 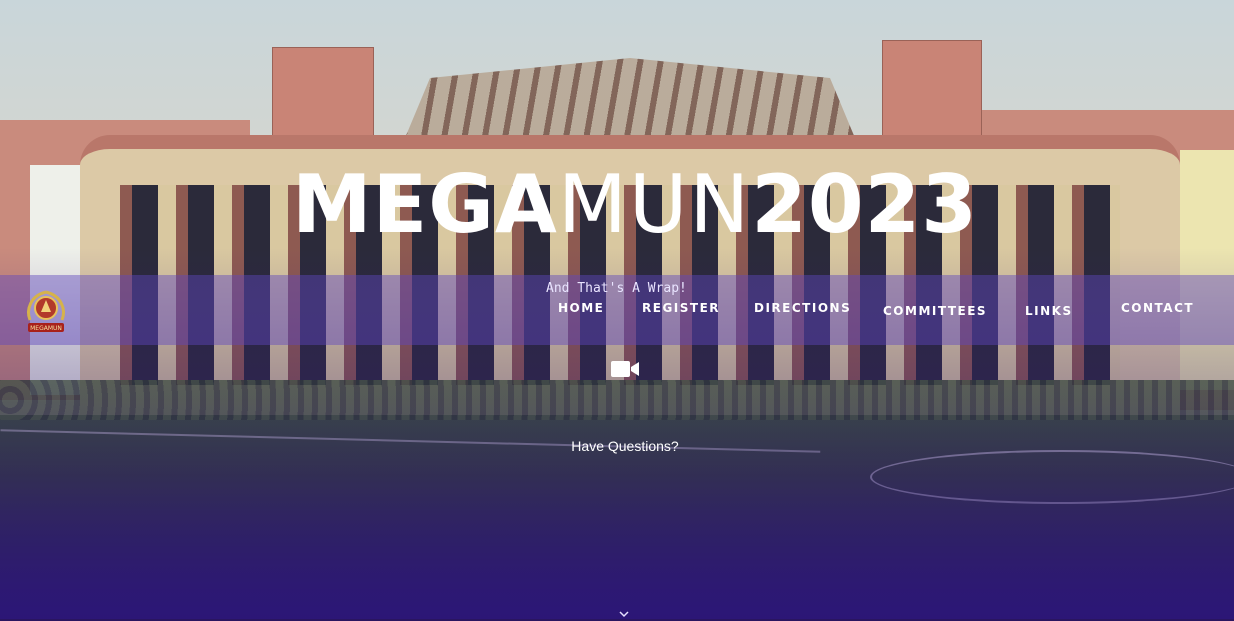 I want to click on chevron-down-icon, so click(x=624, y=614).